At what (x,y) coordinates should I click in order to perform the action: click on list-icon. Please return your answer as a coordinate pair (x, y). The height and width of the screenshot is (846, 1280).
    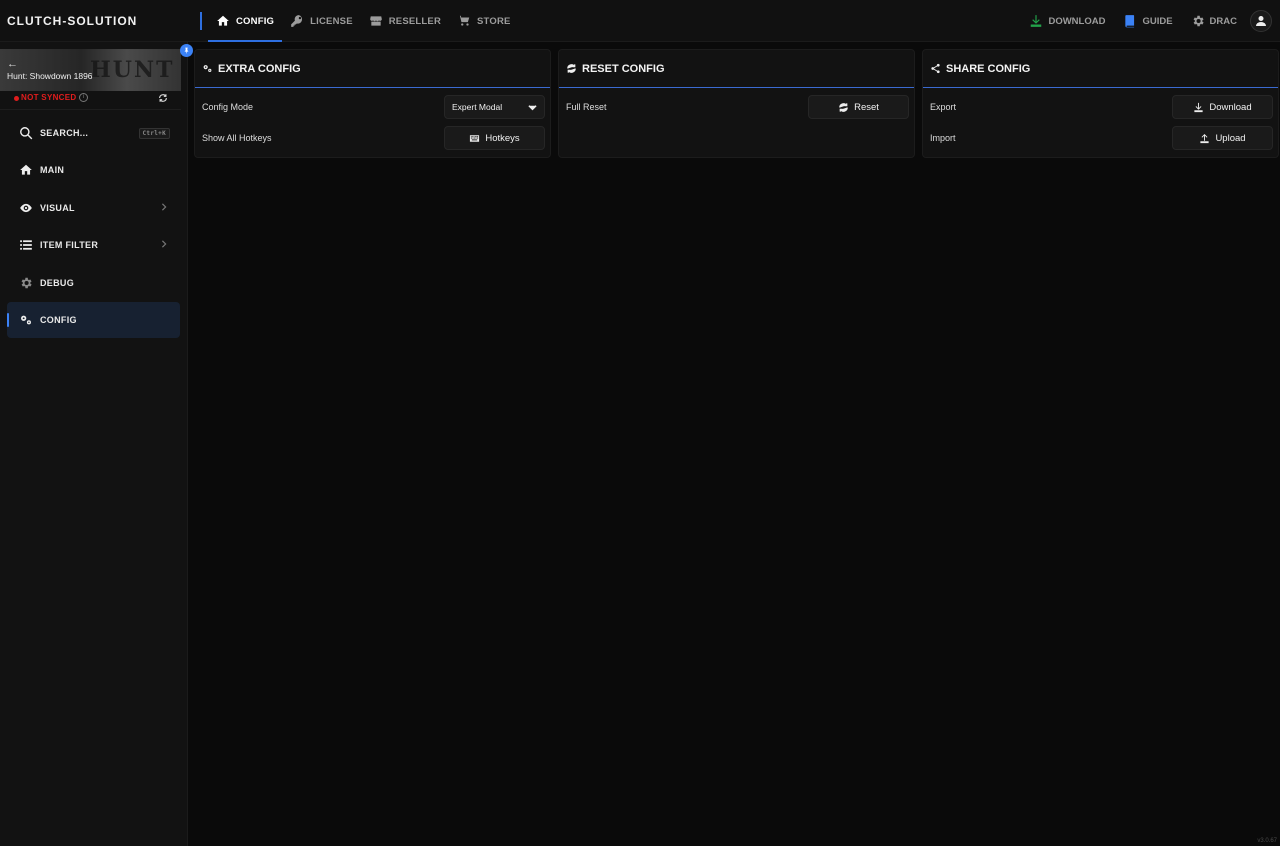
    Looking at the image, I should click on (25, 245).